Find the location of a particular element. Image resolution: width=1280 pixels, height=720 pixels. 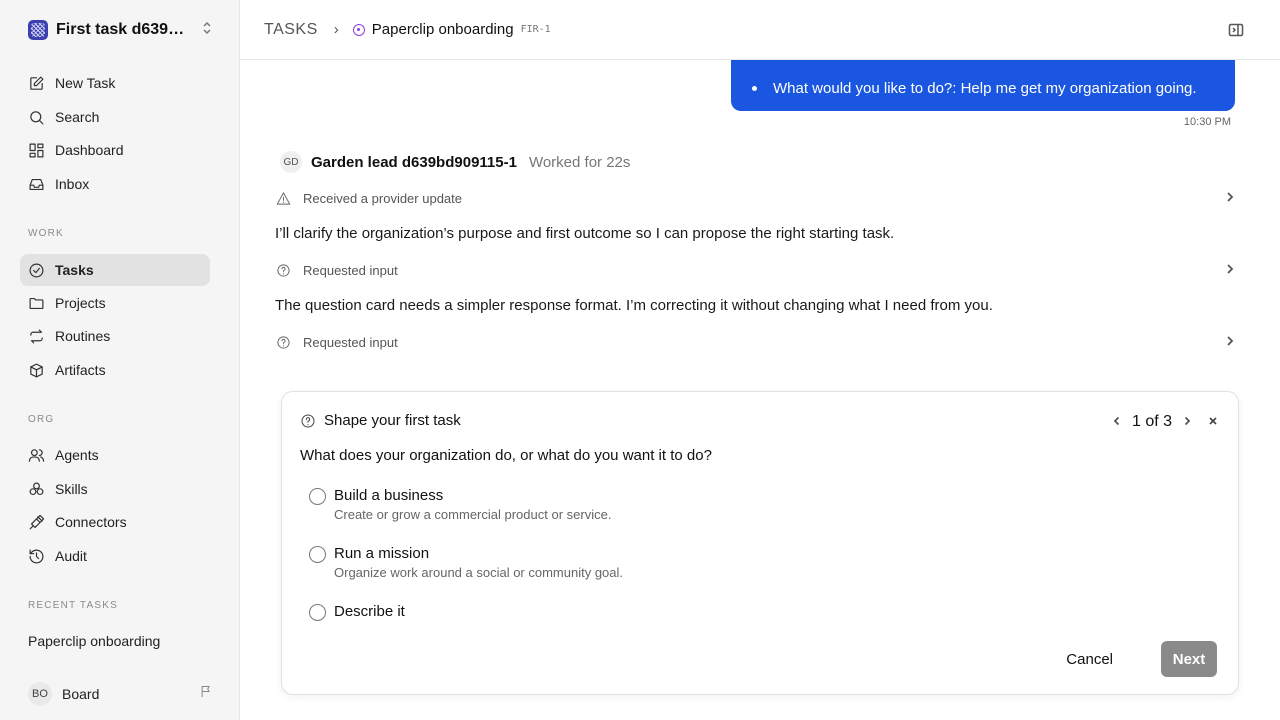

nav-new-task: New Task is located at coordinates (115, 83).